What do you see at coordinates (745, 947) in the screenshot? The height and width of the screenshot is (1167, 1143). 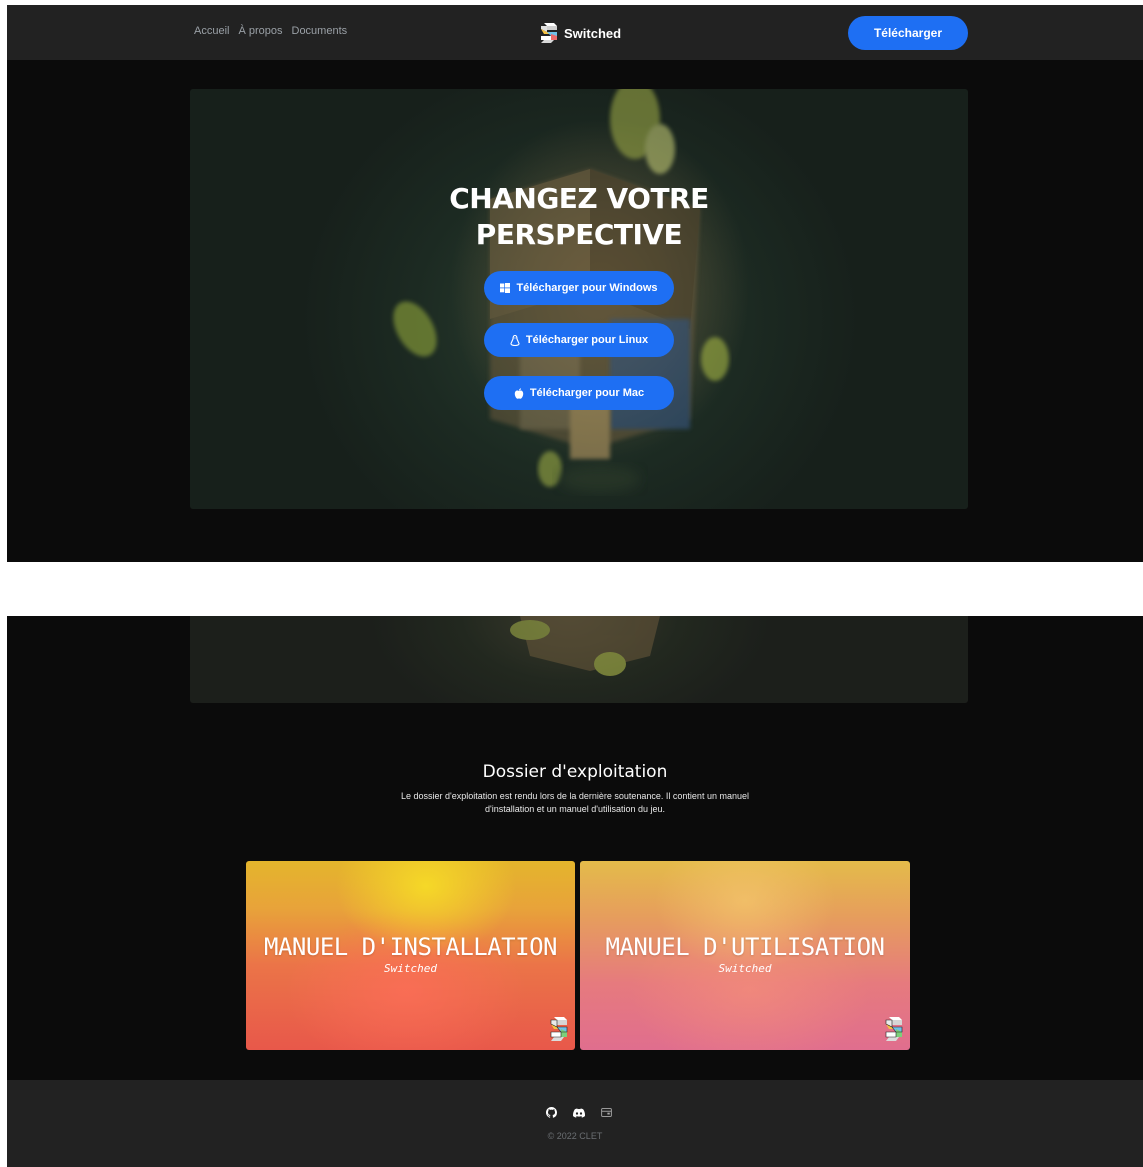 I see `usage-manual-title: MANUEL D'UTILISATION` at bounding box center [745, 947].